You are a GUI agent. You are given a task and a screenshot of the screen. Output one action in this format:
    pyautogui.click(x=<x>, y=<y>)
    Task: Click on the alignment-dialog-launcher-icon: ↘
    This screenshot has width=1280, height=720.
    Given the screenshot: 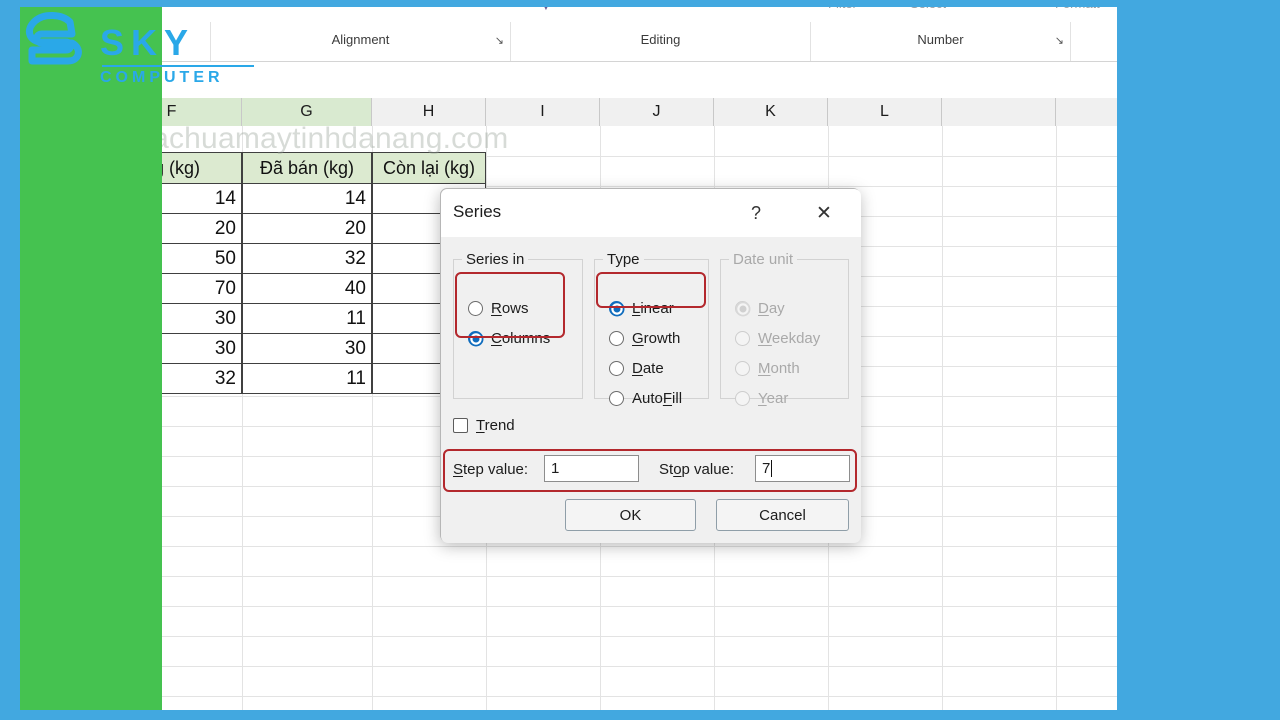 What is the action you would take?
    pyautogui.click(x=499, y=40)
    